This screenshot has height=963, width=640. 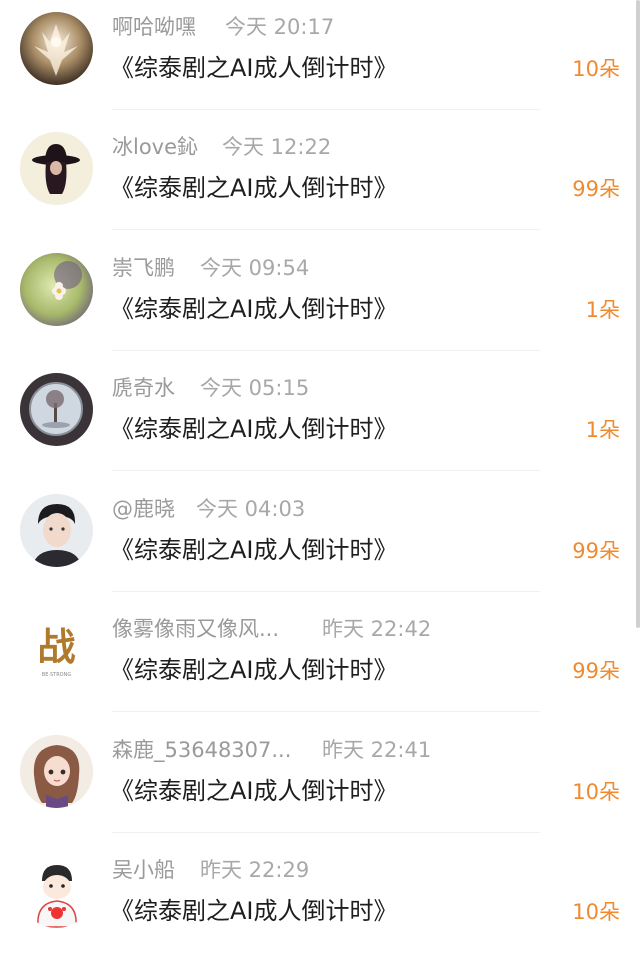 I want to click on user-name: 崇飞鹏, so click(x=143, y=268).